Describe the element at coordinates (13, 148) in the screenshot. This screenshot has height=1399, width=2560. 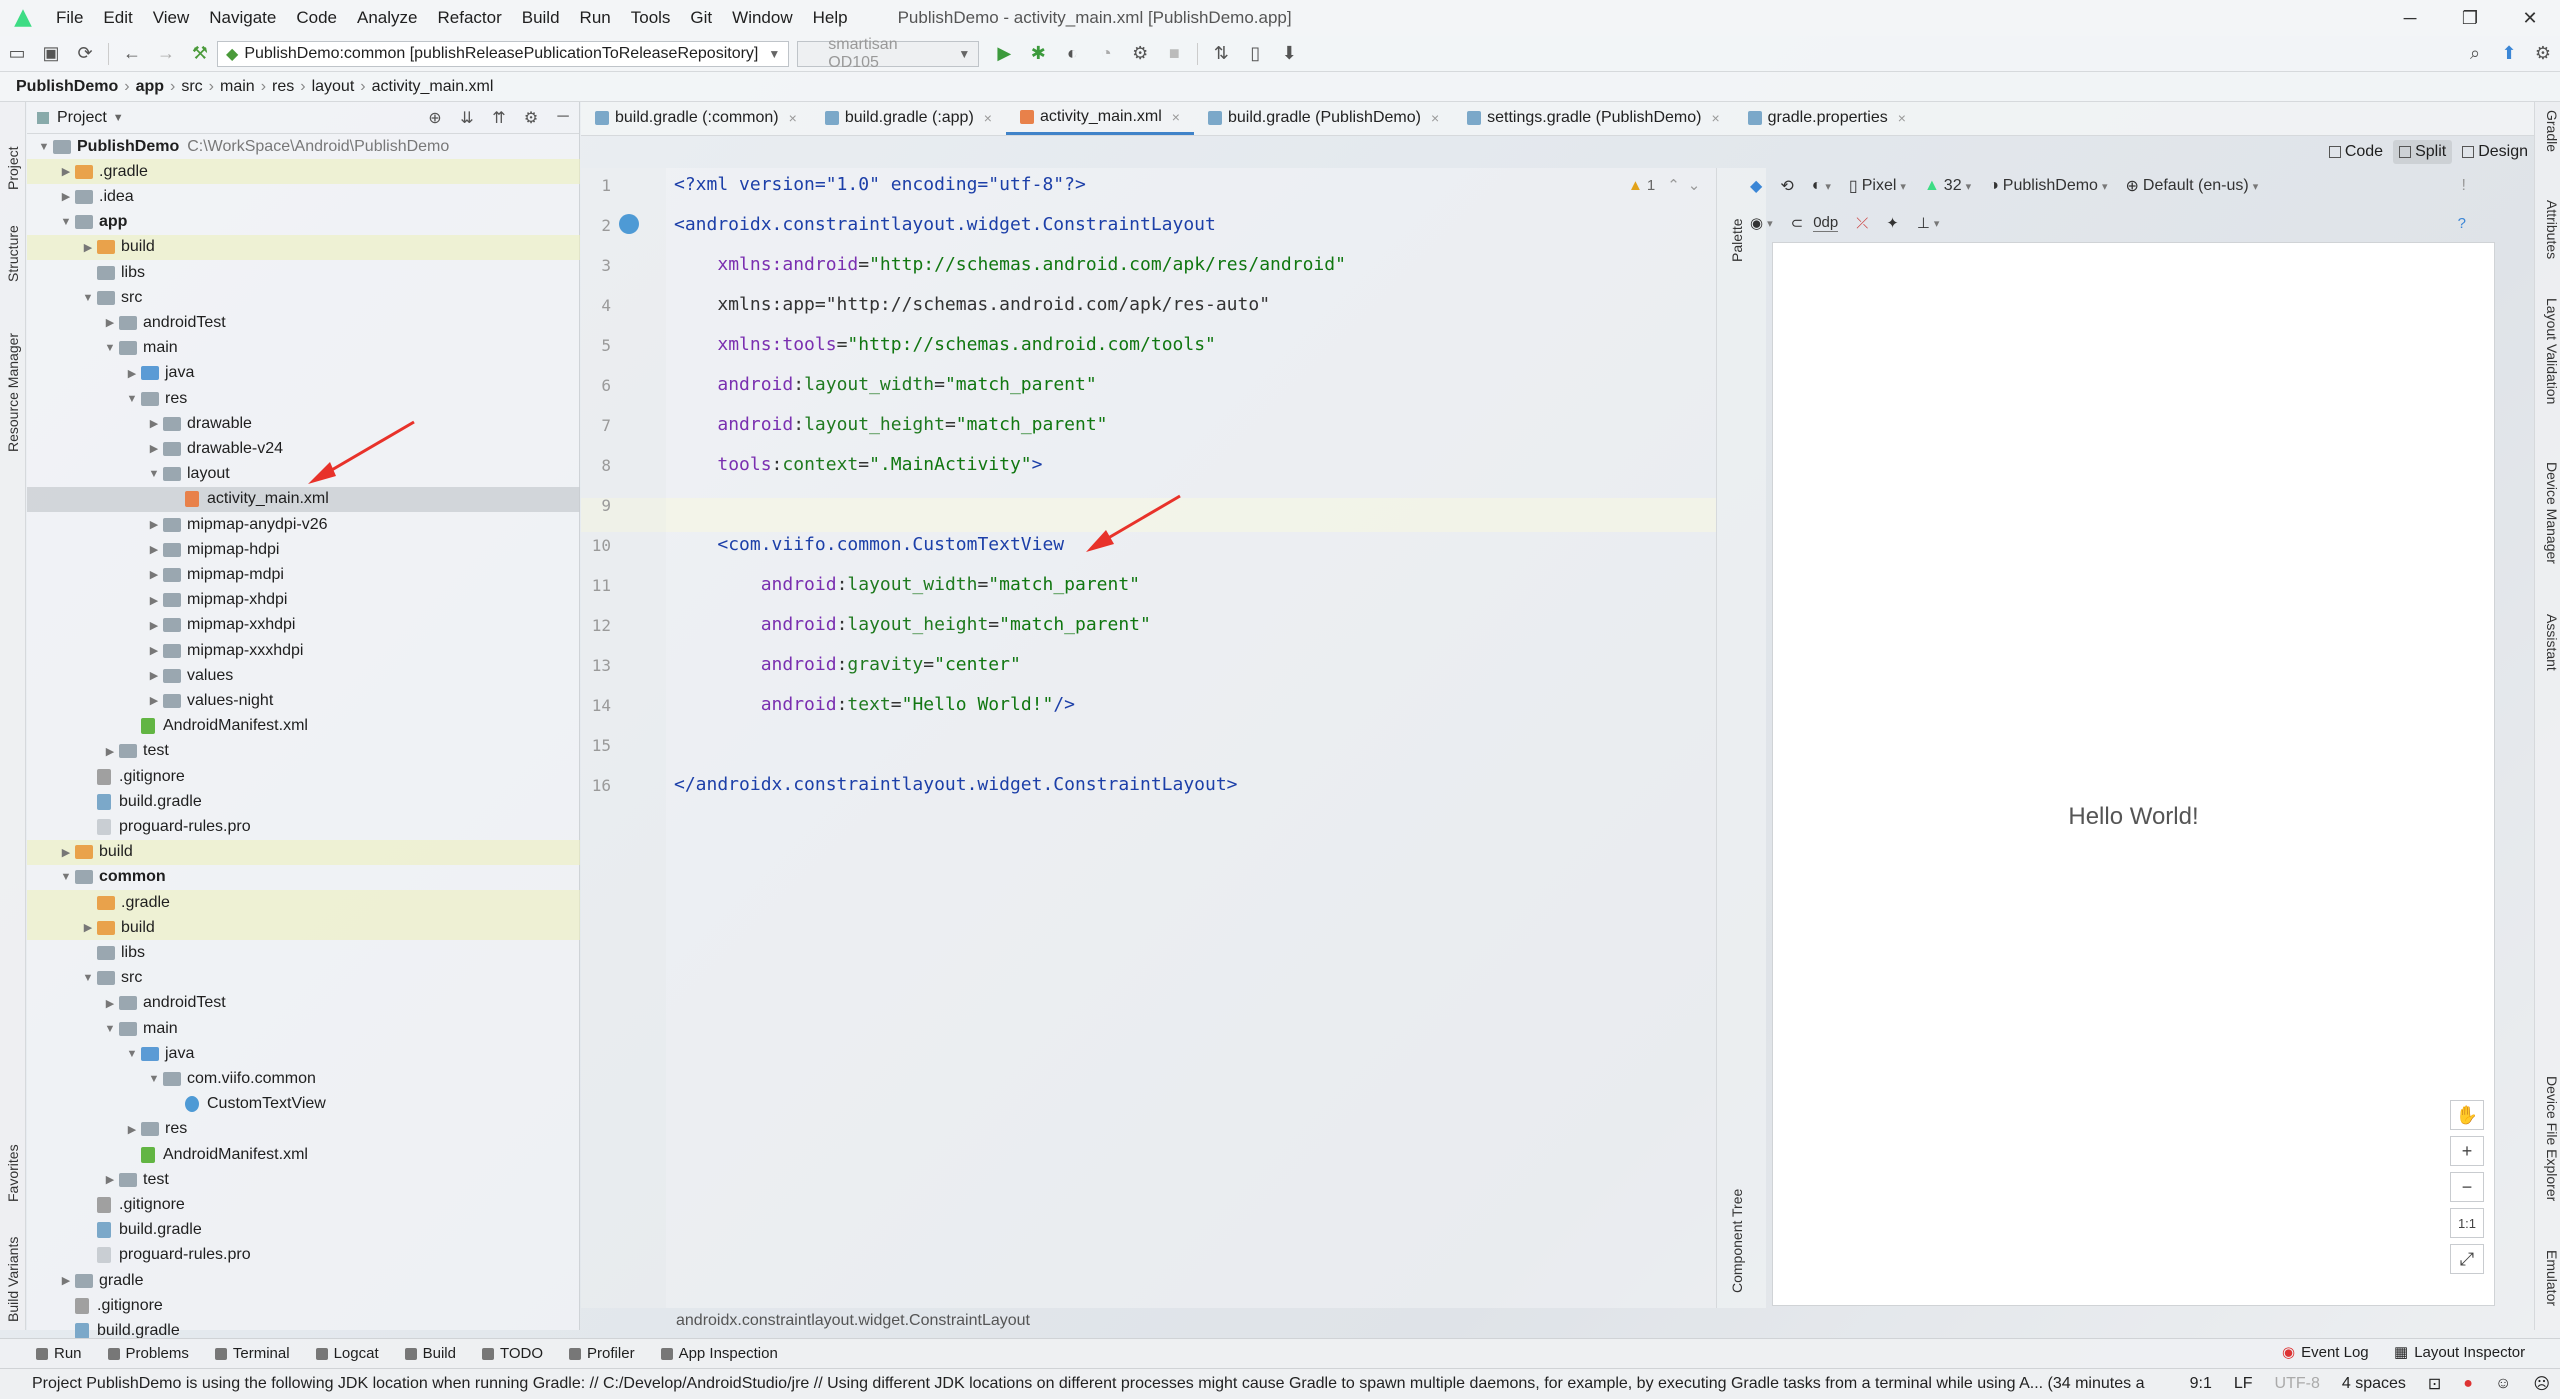
I see `tool-tab-project: Project` at that location.